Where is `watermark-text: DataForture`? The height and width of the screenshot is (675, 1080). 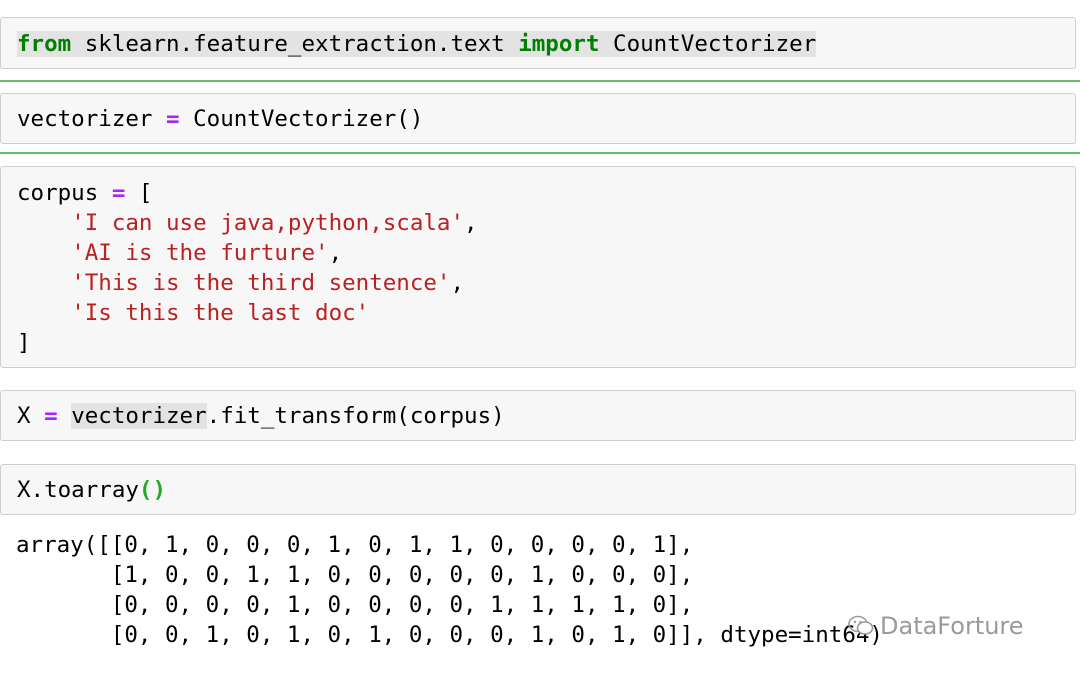
watermark-text: DataForture is located at coordinates (952, 626).